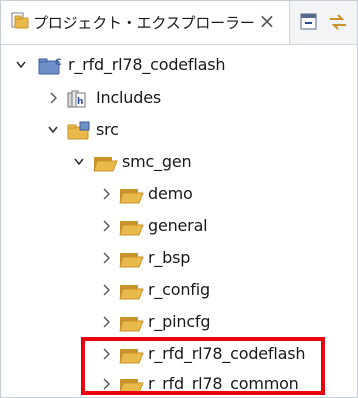  What do you see at coordinates (179, 99) in the screenshot?
I see `tree-item-includes: h Includes` at bounding box center [179, 99].